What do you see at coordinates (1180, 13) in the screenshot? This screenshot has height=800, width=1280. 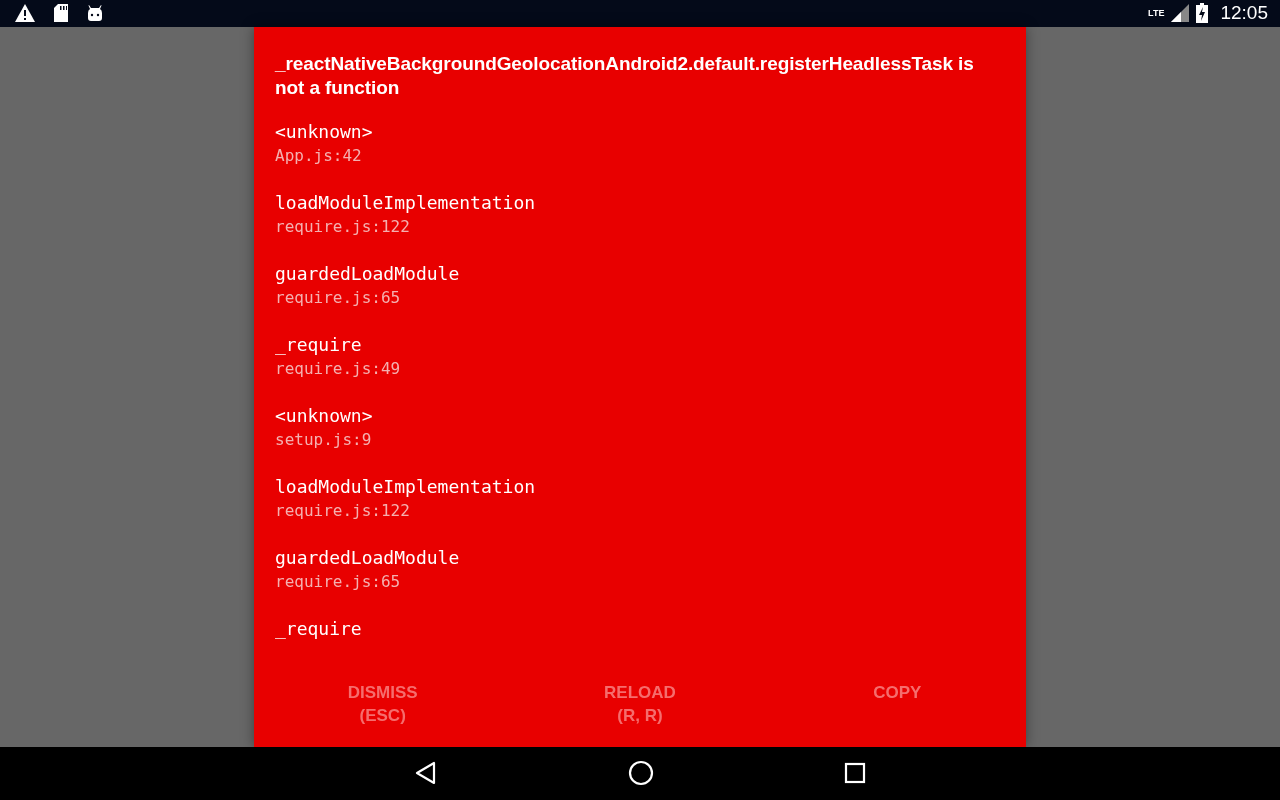 I see `signal-icon` at bounding box center [1180, 13].